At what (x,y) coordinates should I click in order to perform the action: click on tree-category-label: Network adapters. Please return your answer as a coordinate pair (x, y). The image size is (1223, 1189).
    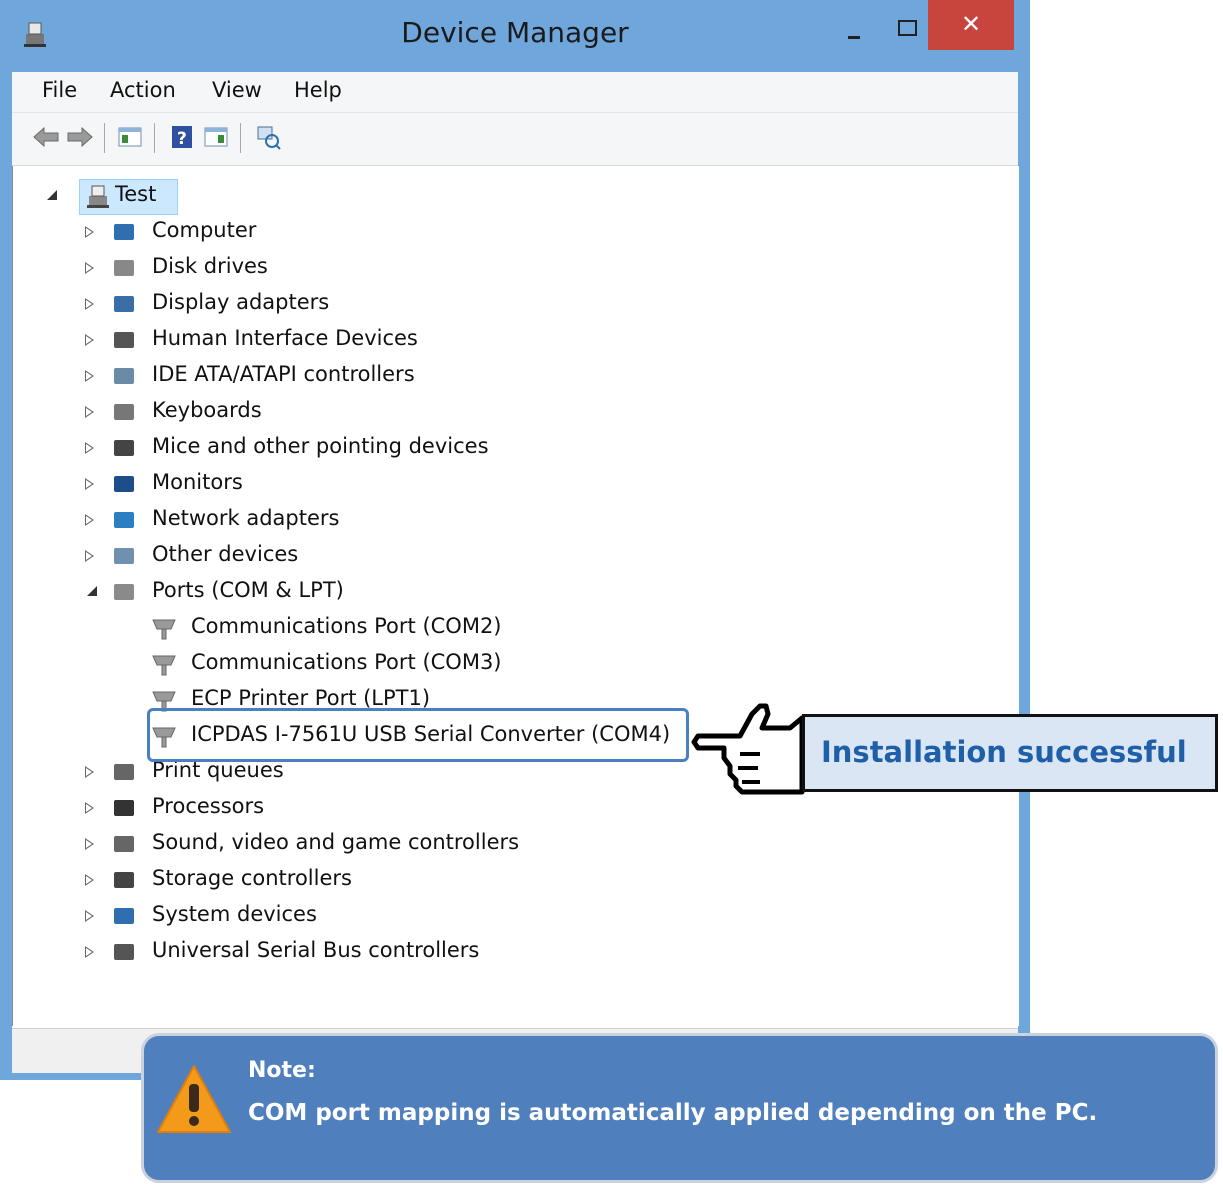
    Looking at the image, I should click on (246, 518).